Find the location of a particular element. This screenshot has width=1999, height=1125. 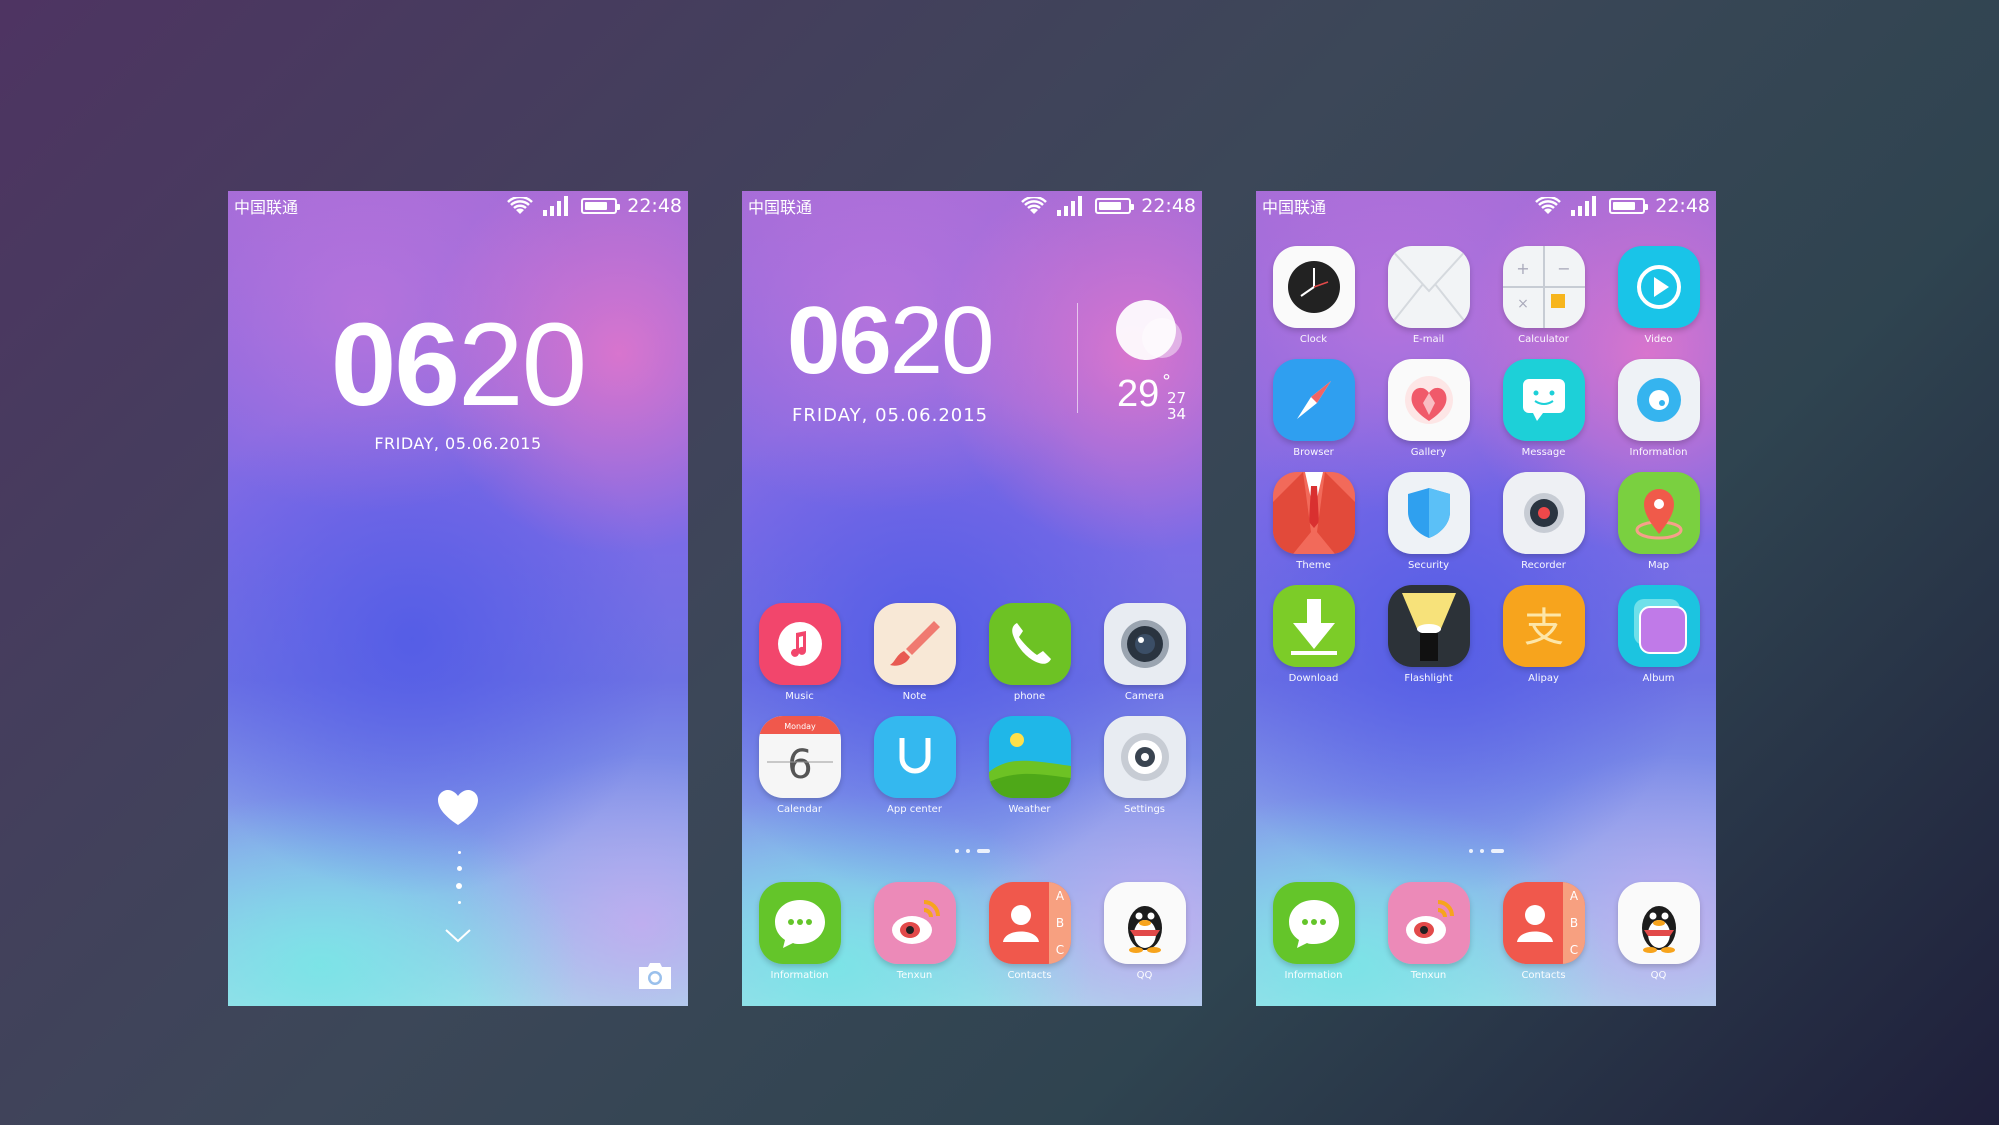

temperature-low: 34 is located at coordinates (1177, 414).